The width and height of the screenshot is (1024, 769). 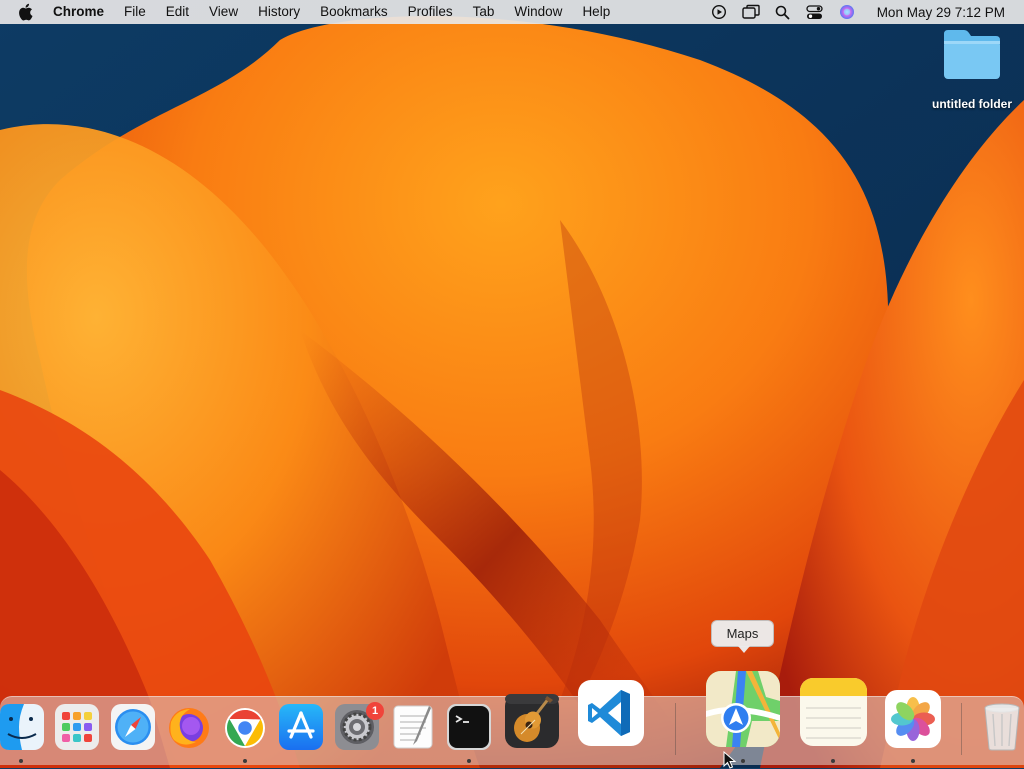 I want to click on menu-window: Window, so click(x=538, y=12).